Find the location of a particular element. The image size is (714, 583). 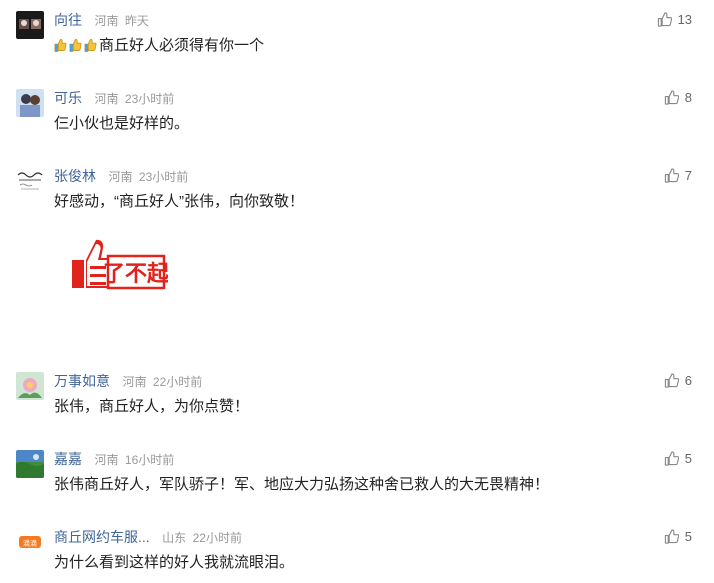

like-button: 8 is located at coordinates (678, 98).